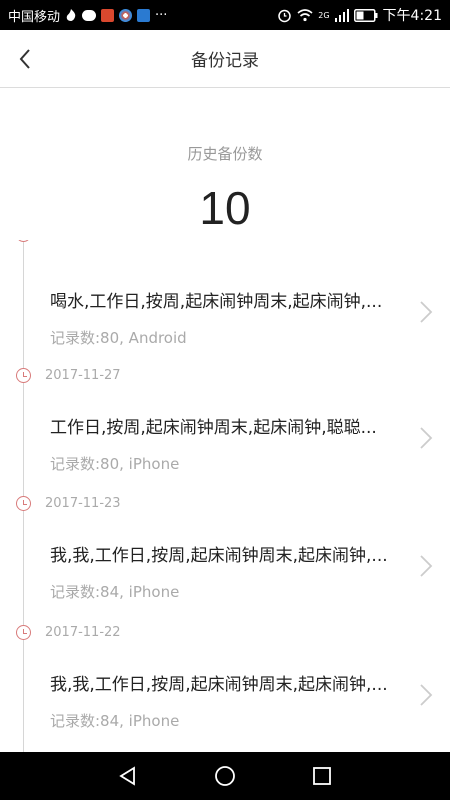  Describe the element at coordinates (412, 16) in the screenshot. I see `clock-label: 下午4:21` at that location.